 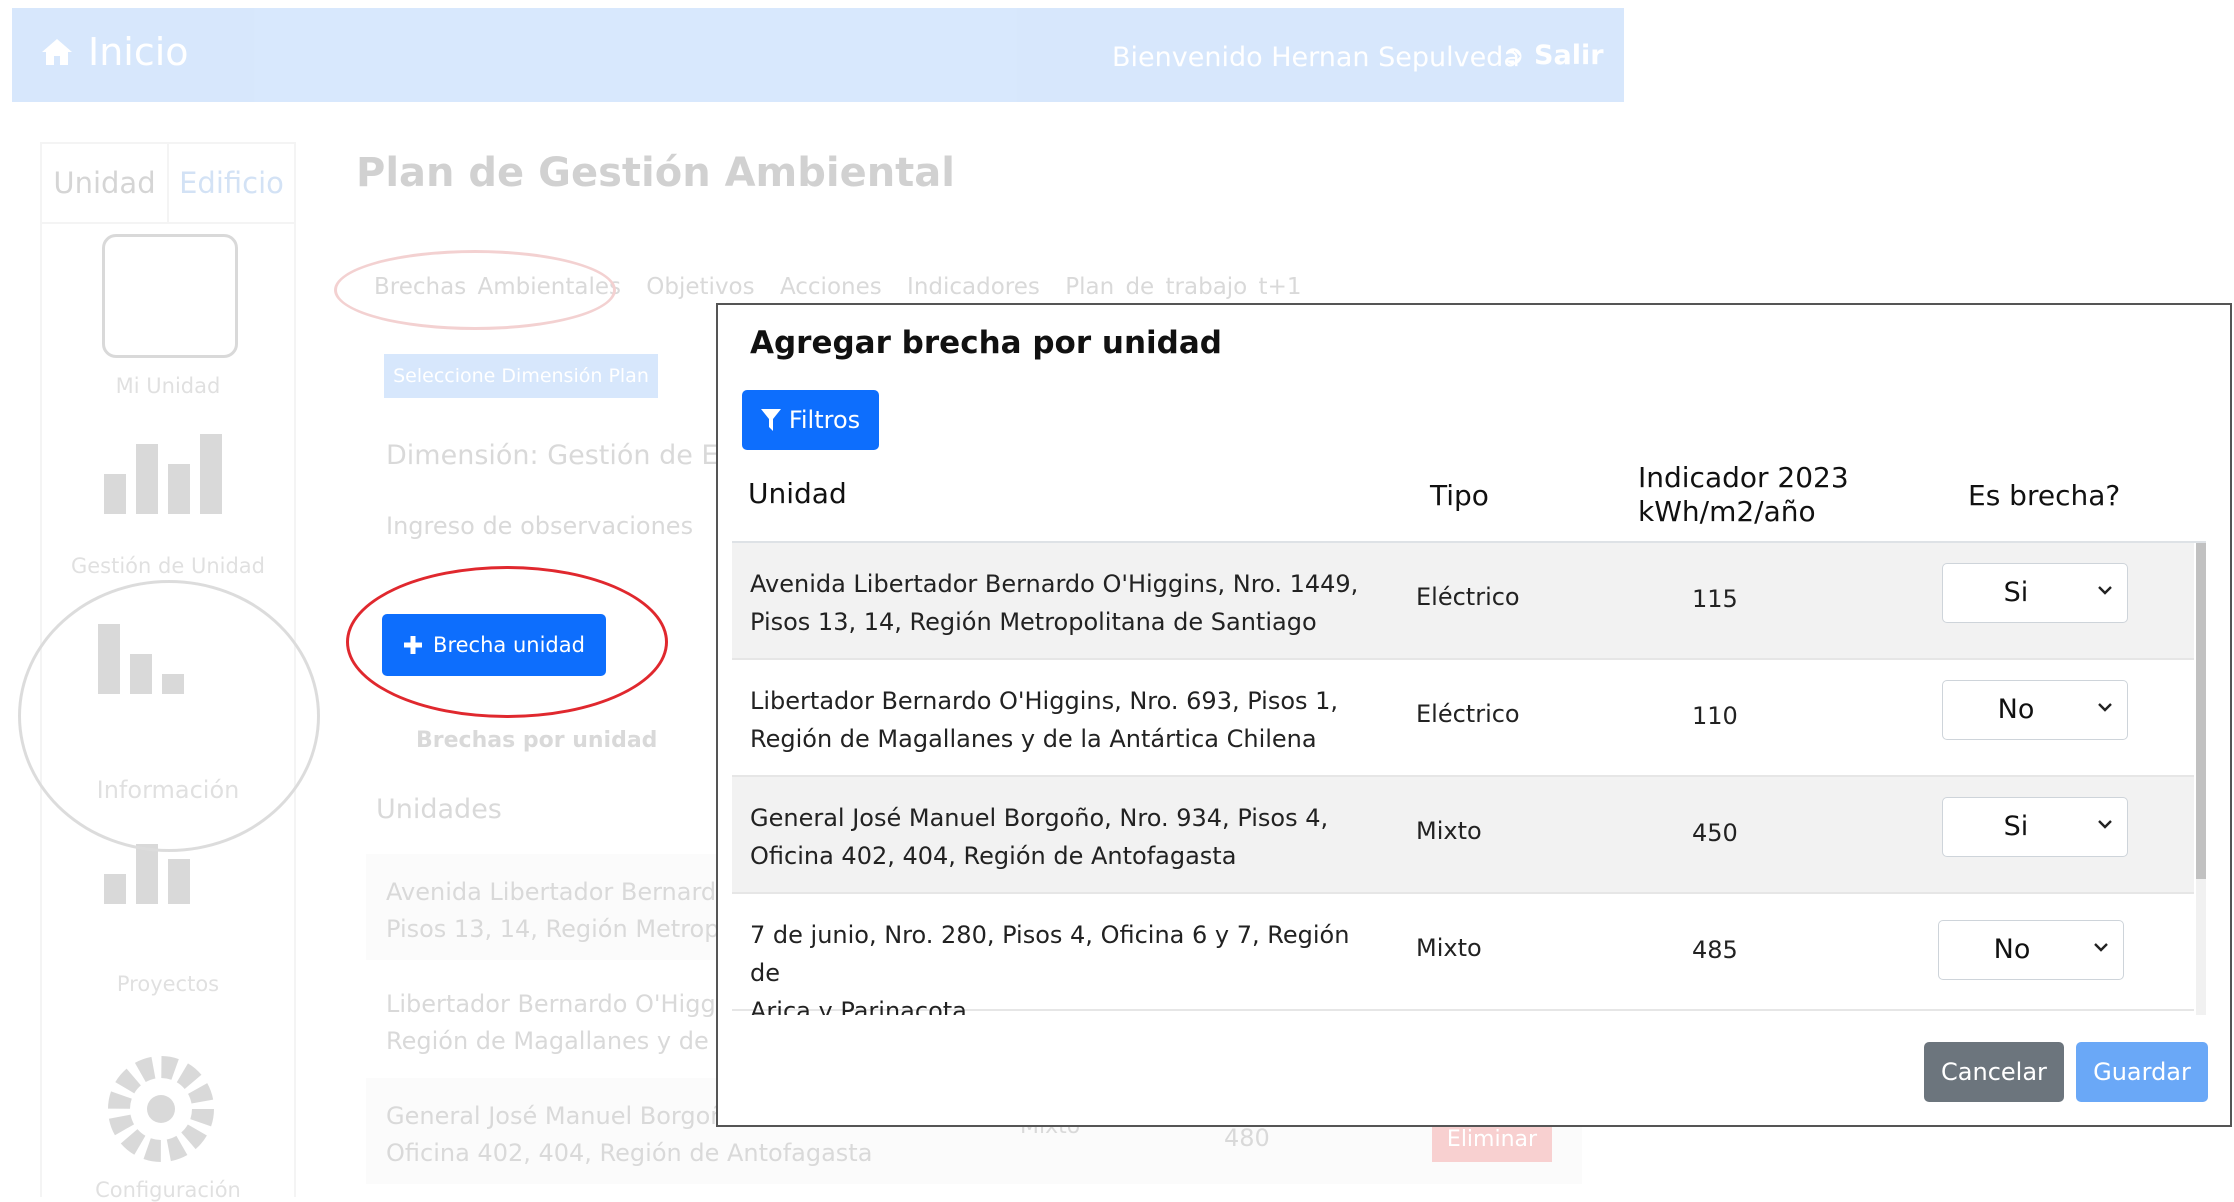 I want to click on bg-row-line: Pisos 13, 14, Región Metropol, so click(x=563, y=929).